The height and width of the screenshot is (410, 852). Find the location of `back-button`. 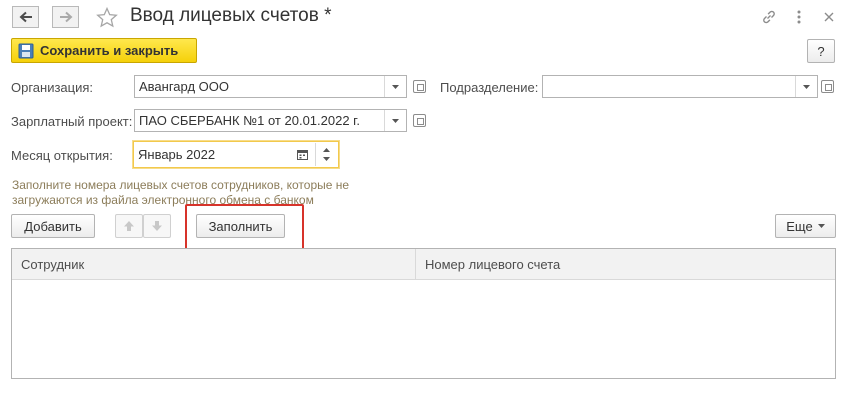

back-button is located at coordinates (25, 17).